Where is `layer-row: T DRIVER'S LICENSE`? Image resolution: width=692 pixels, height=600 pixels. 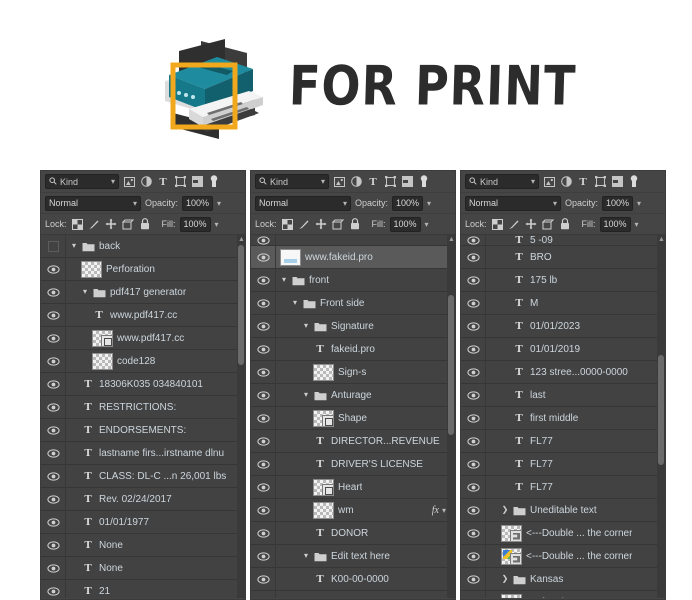
layer-row: T DRIVER'S LICENSE is located at coordinates (353, 464).